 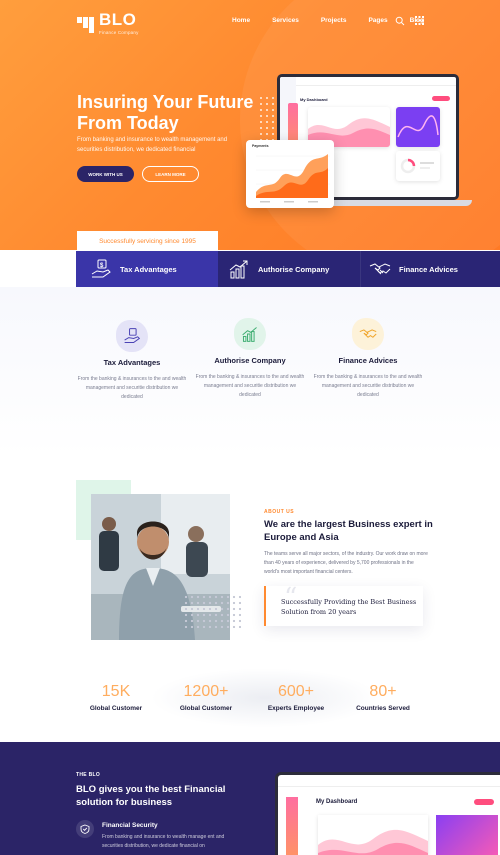 I want to click on money-hand-icon: $, so click(x=101, y=269).